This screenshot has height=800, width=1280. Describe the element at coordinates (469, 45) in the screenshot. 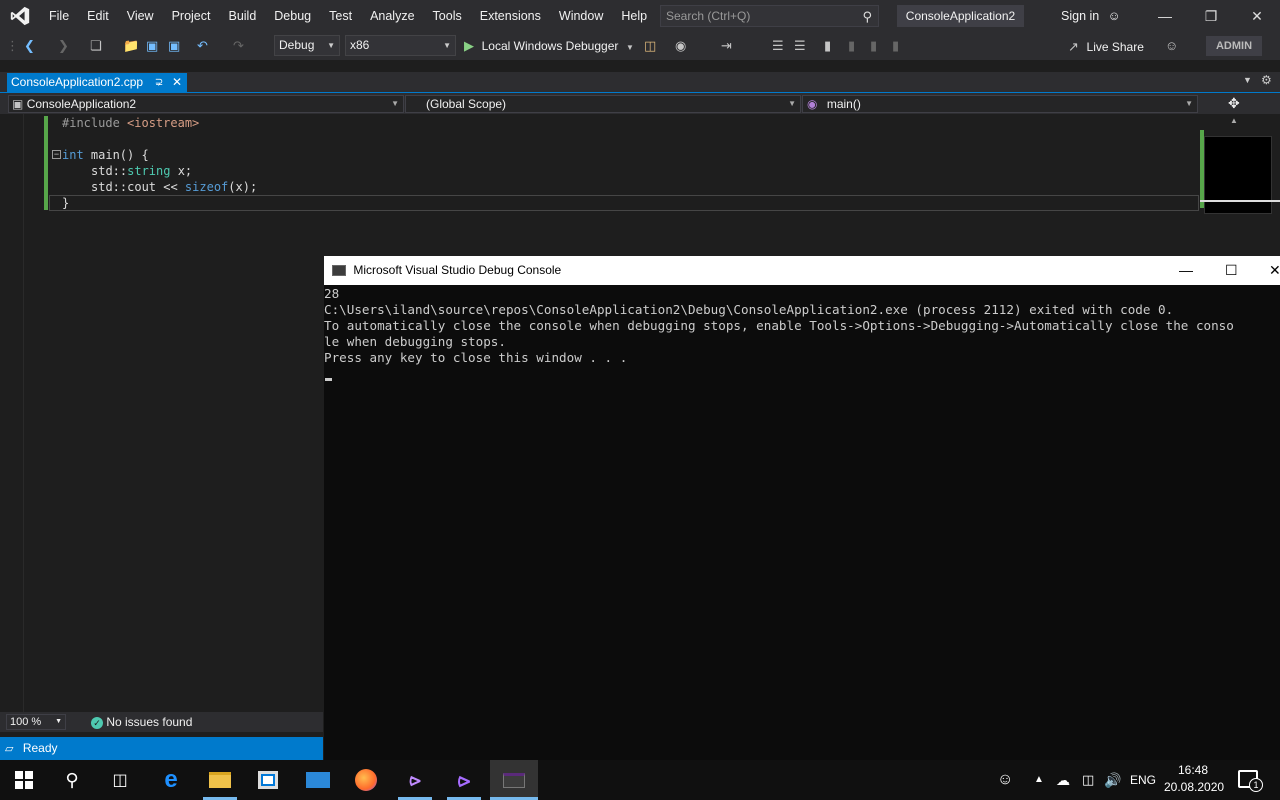

I see `play-icon: ▶` at that location.